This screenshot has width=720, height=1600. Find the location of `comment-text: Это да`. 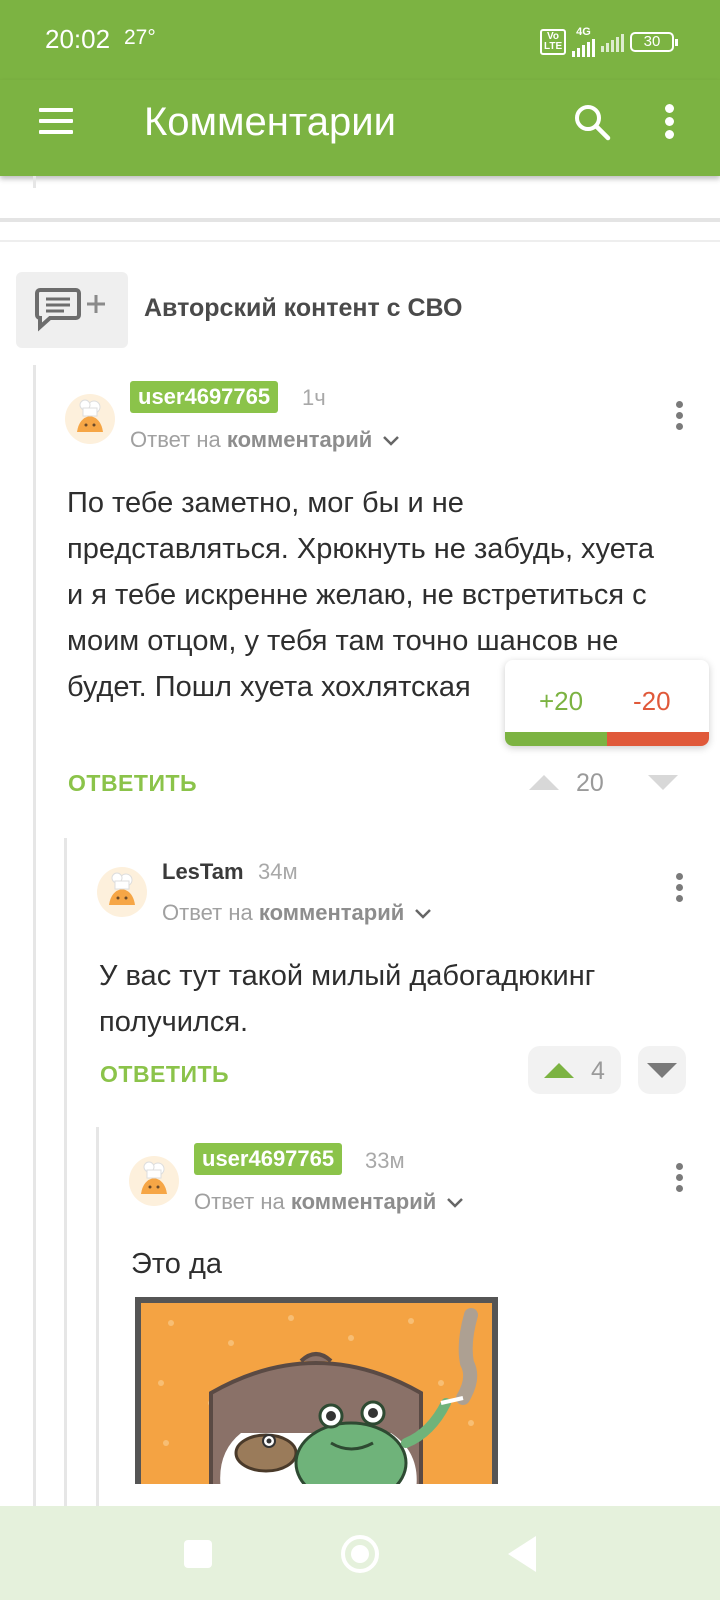

comment-text: Это да is located at coordinates (177, 1264).